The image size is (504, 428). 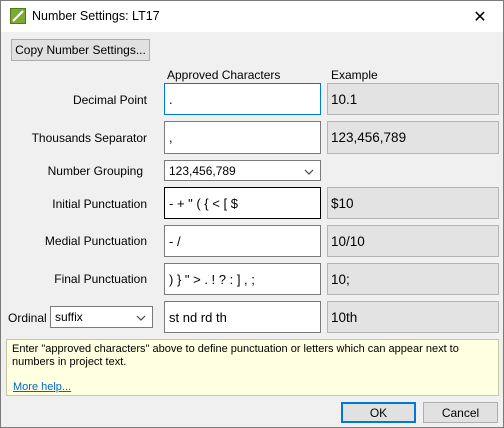 I want to click on medial-punctuation-example: 10/10, so click(x=413, y=241).